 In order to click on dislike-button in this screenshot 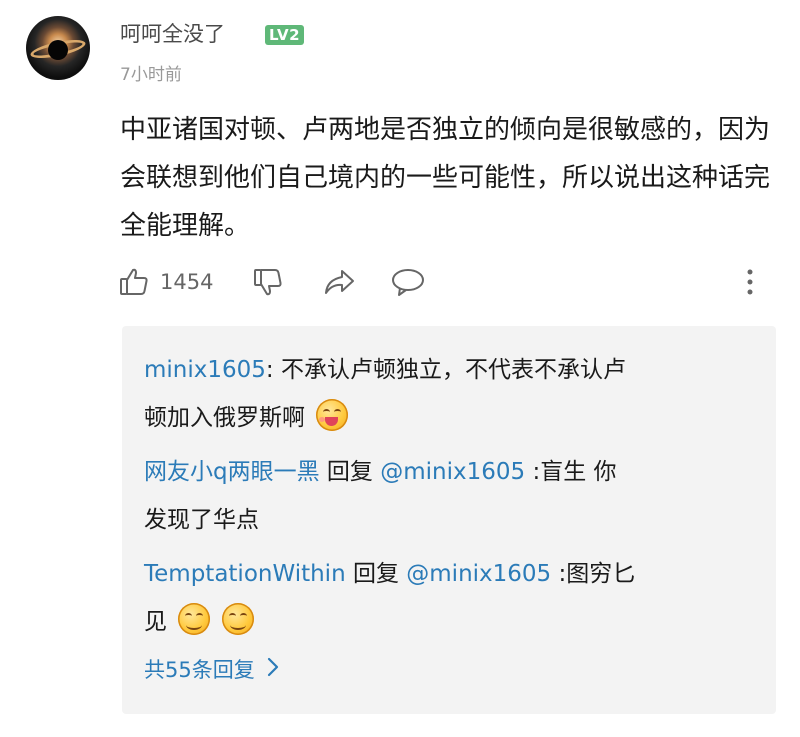, I will do `click(268, 282)`.